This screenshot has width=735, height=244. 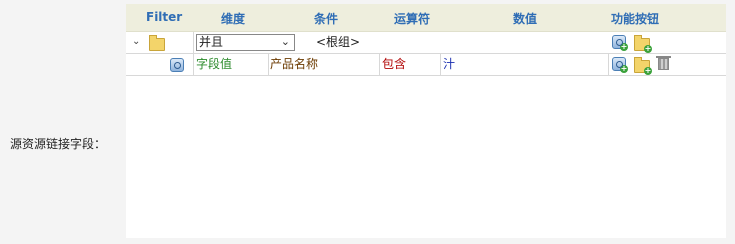 What do you see at coordinates (137, 42) in the screenshot?
I see `chevron-down-icon: ⌄` at bounding box center [137, 42].